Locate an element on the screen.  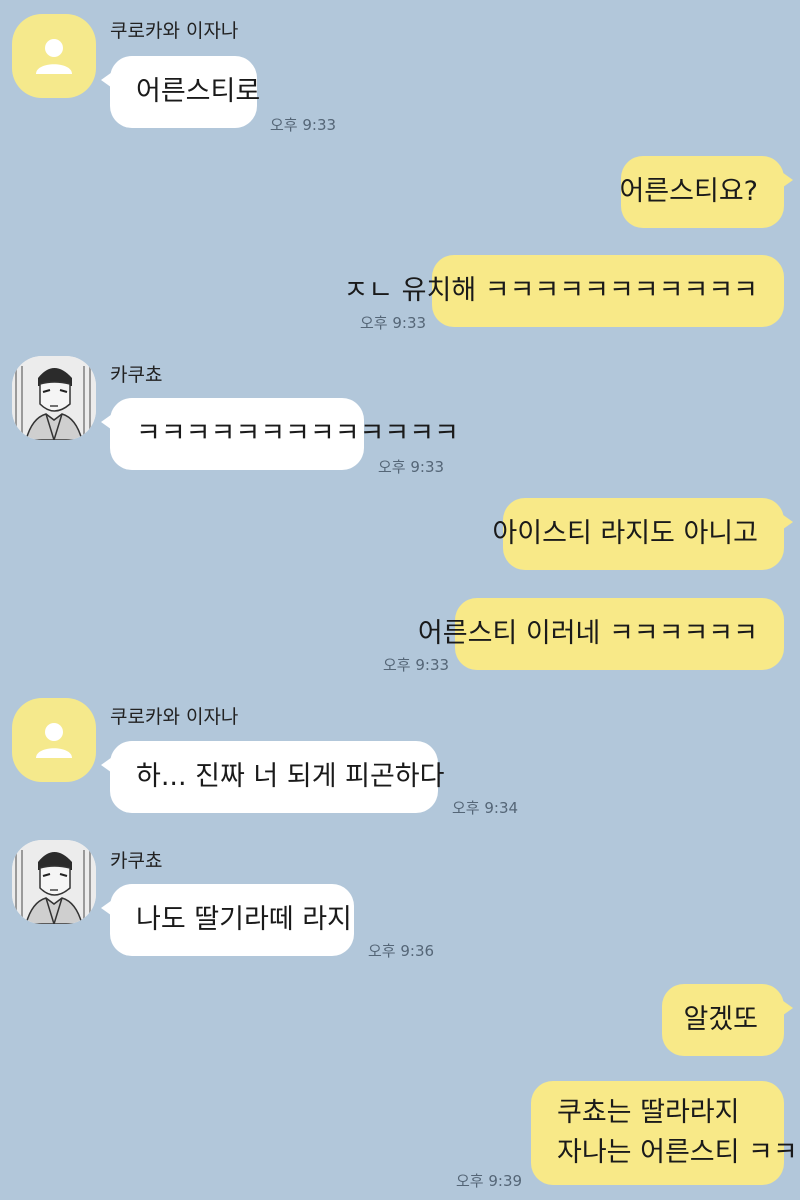
message-bubble: 아이스티 라지도 아니고 is located at coordinates (642, 534).